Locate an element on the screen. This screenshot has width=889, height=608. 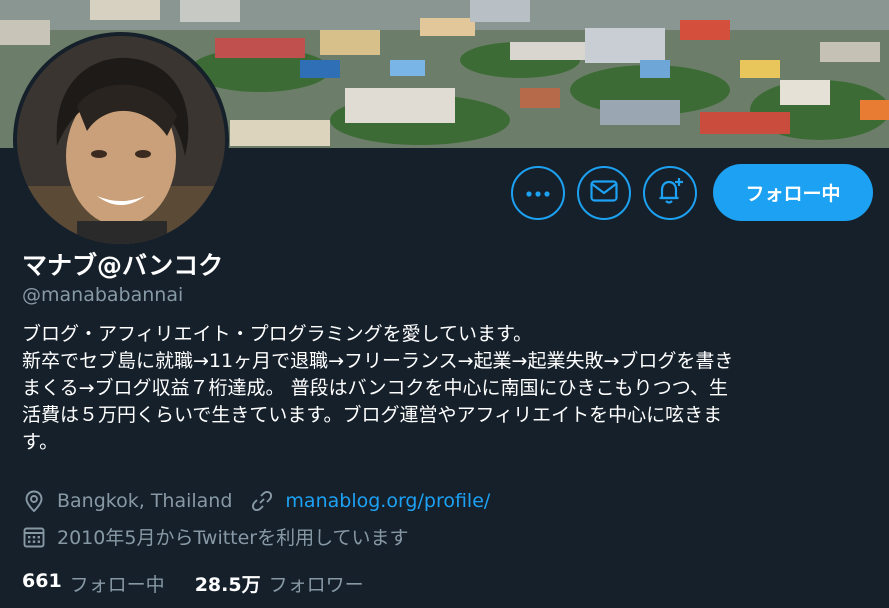
followers-link: 28.5万 フォロワー is located at coordinates (279, 583).